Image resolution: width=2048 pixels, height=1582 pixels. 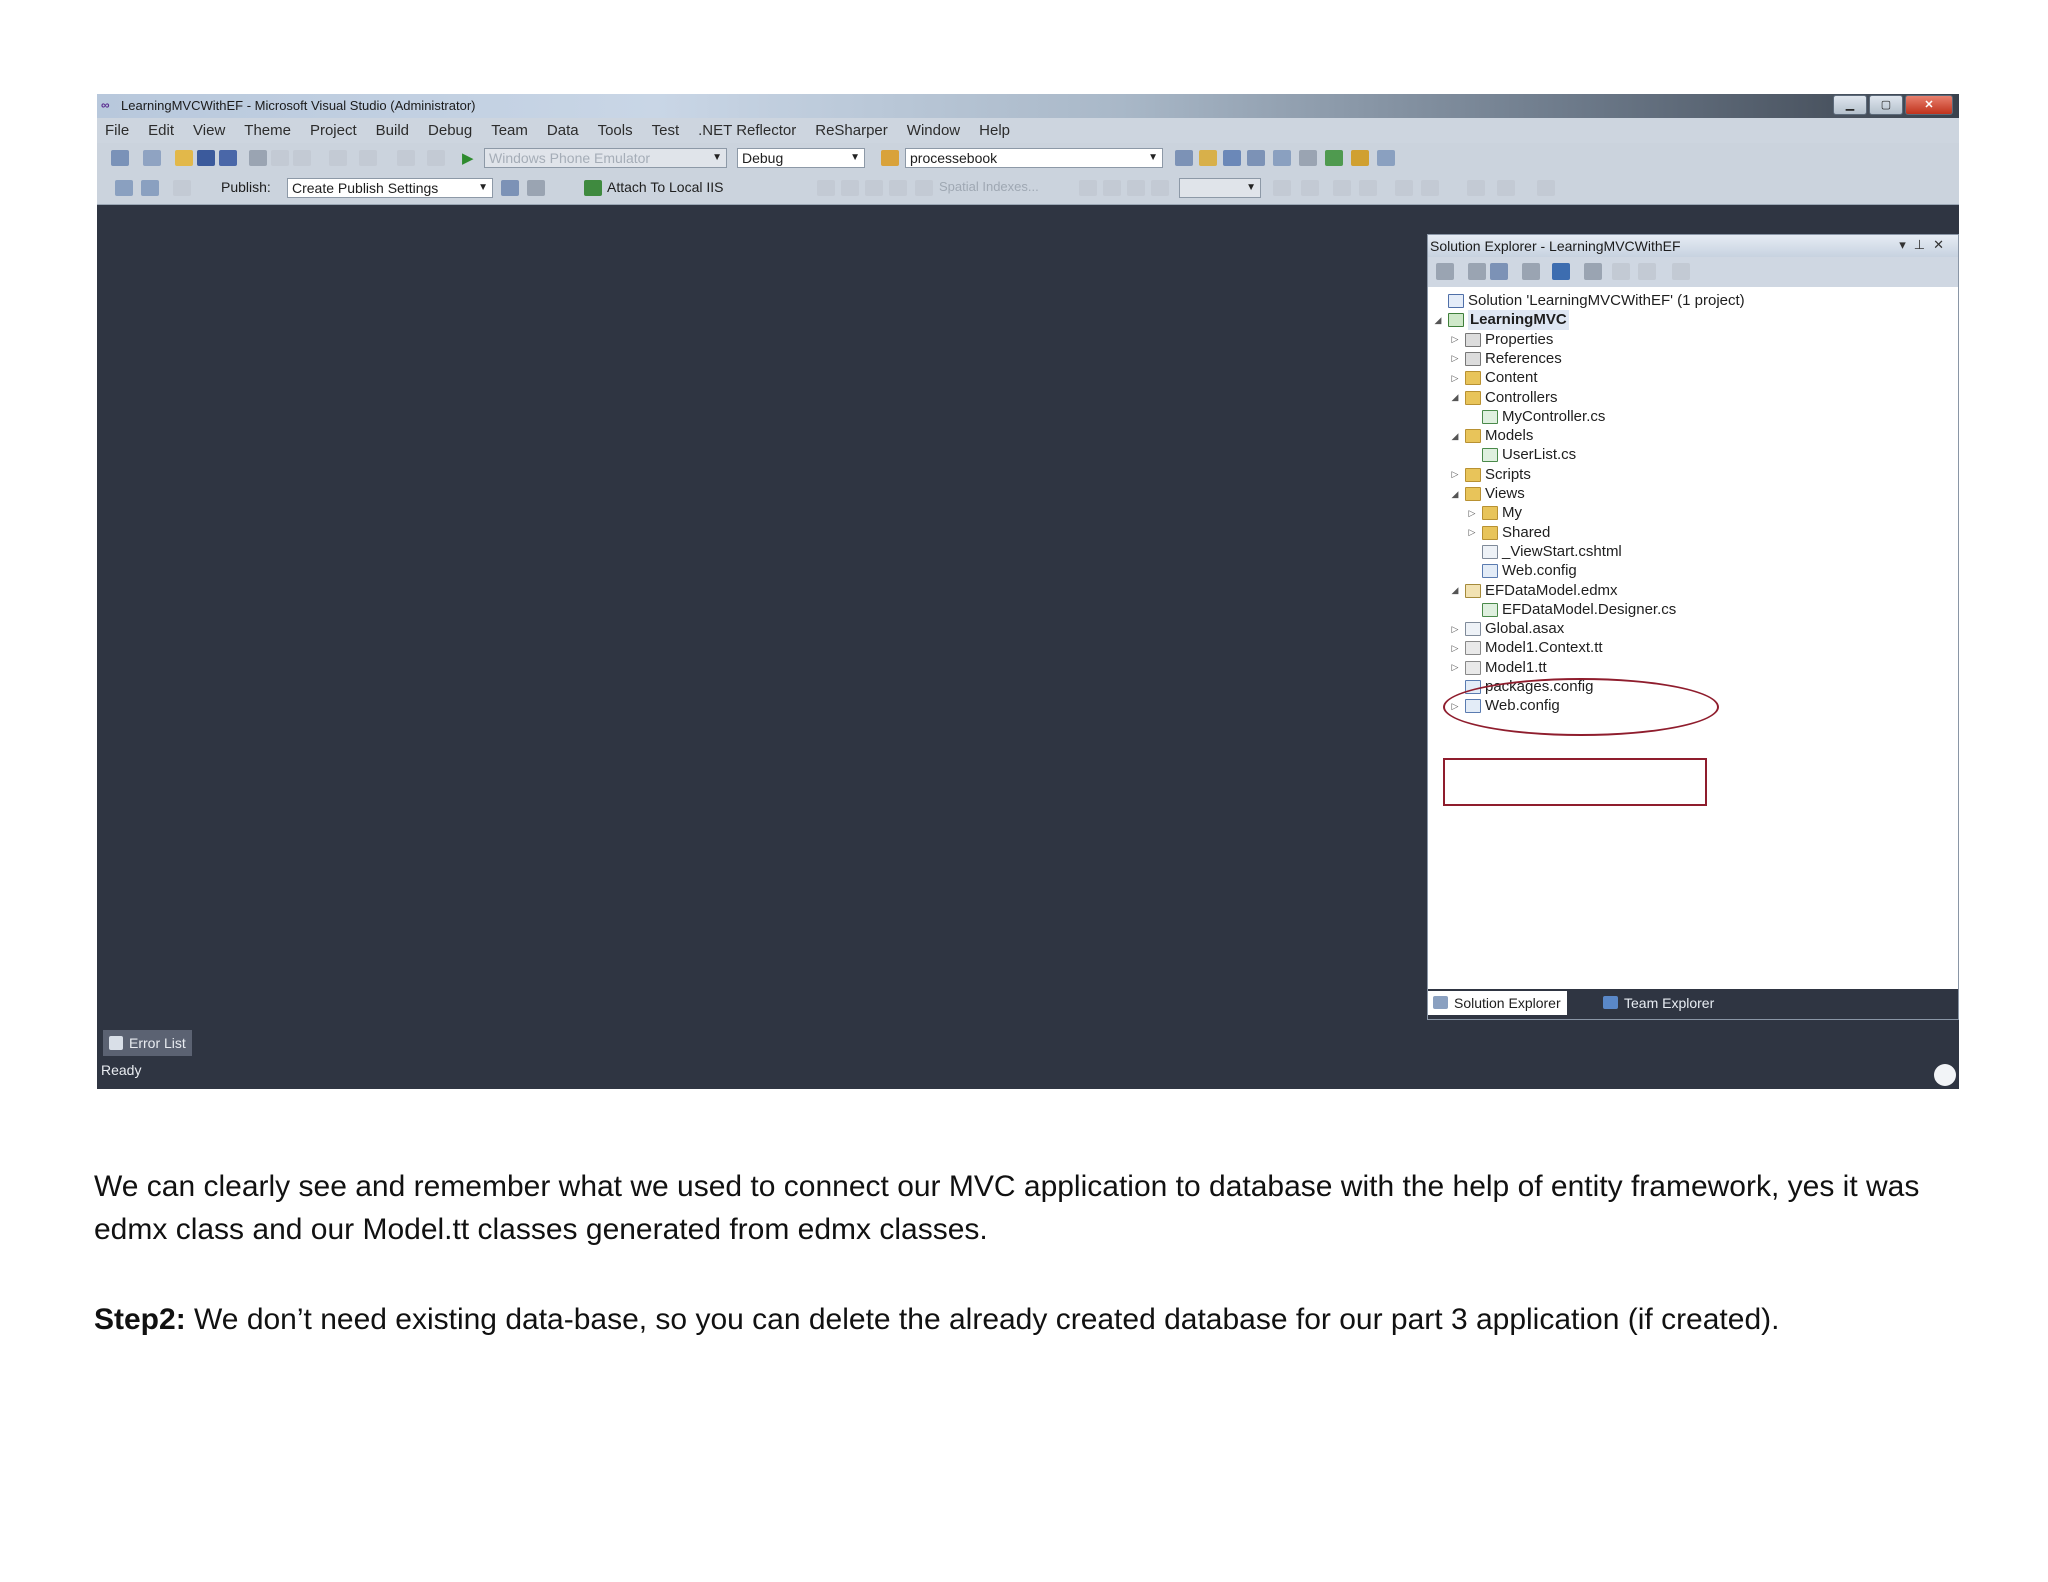 I want to click on toolbox-icon, so click(x=1232, y=158).